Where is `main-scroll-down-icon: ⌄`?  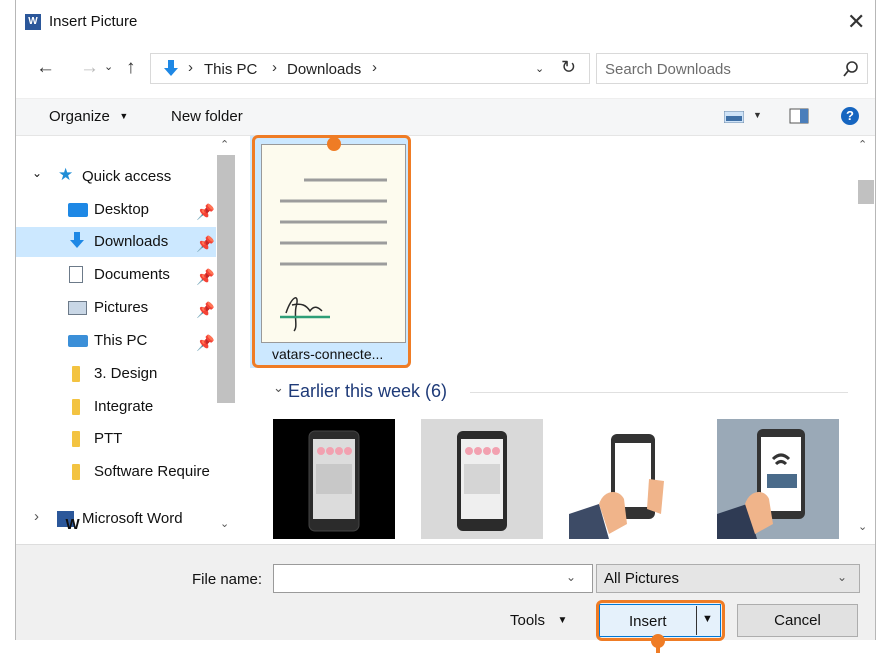 main-scroll-down-icon: ⌄ is located at coordinates (862, 526).